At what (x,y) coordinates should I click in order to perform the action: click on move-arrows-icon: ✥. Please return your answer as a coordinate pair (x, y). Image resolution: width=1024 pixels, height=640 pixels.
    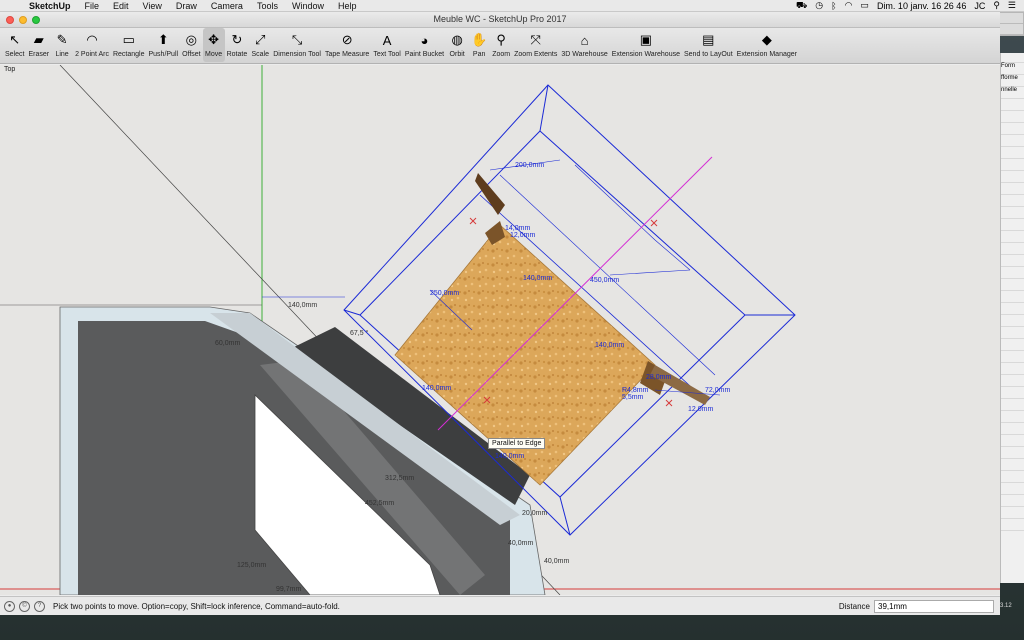
    Looking at the image, I should click on (214, 39).